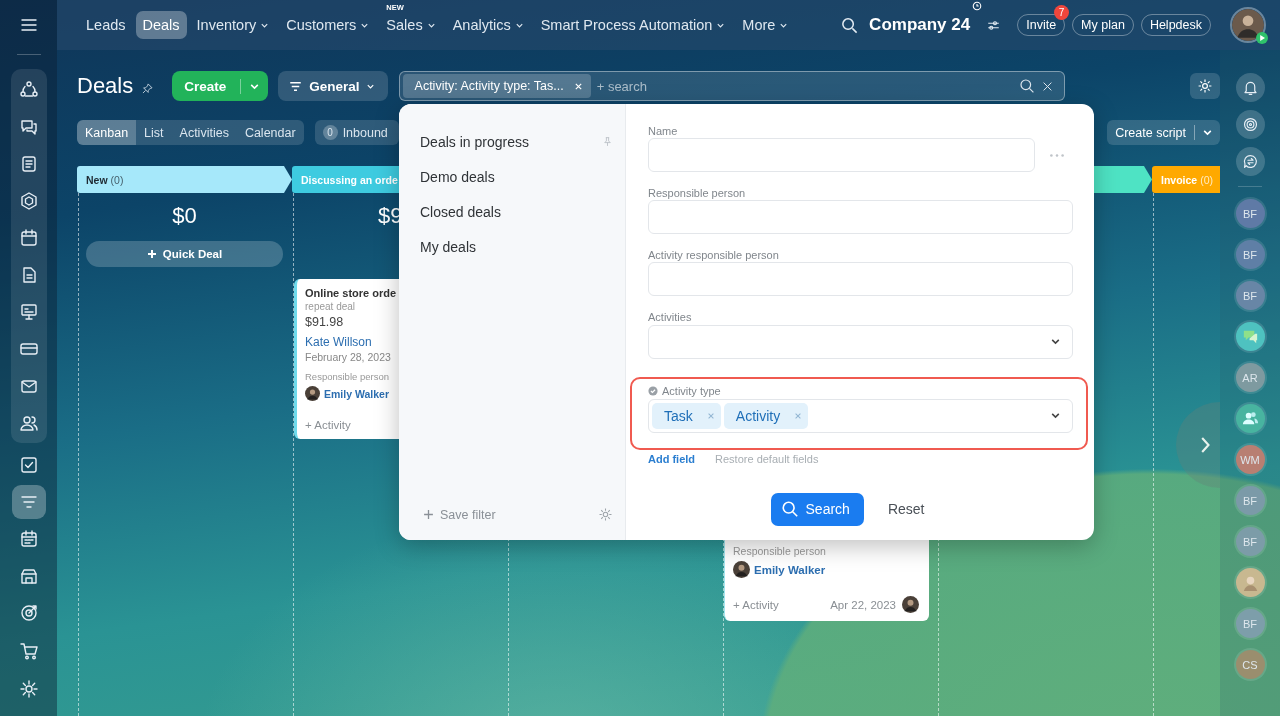  What do you see at coordinates (863, 604) in the screenshot?
I see `activity-date: Apr 22, 2023` at bounding box center [863, 604].